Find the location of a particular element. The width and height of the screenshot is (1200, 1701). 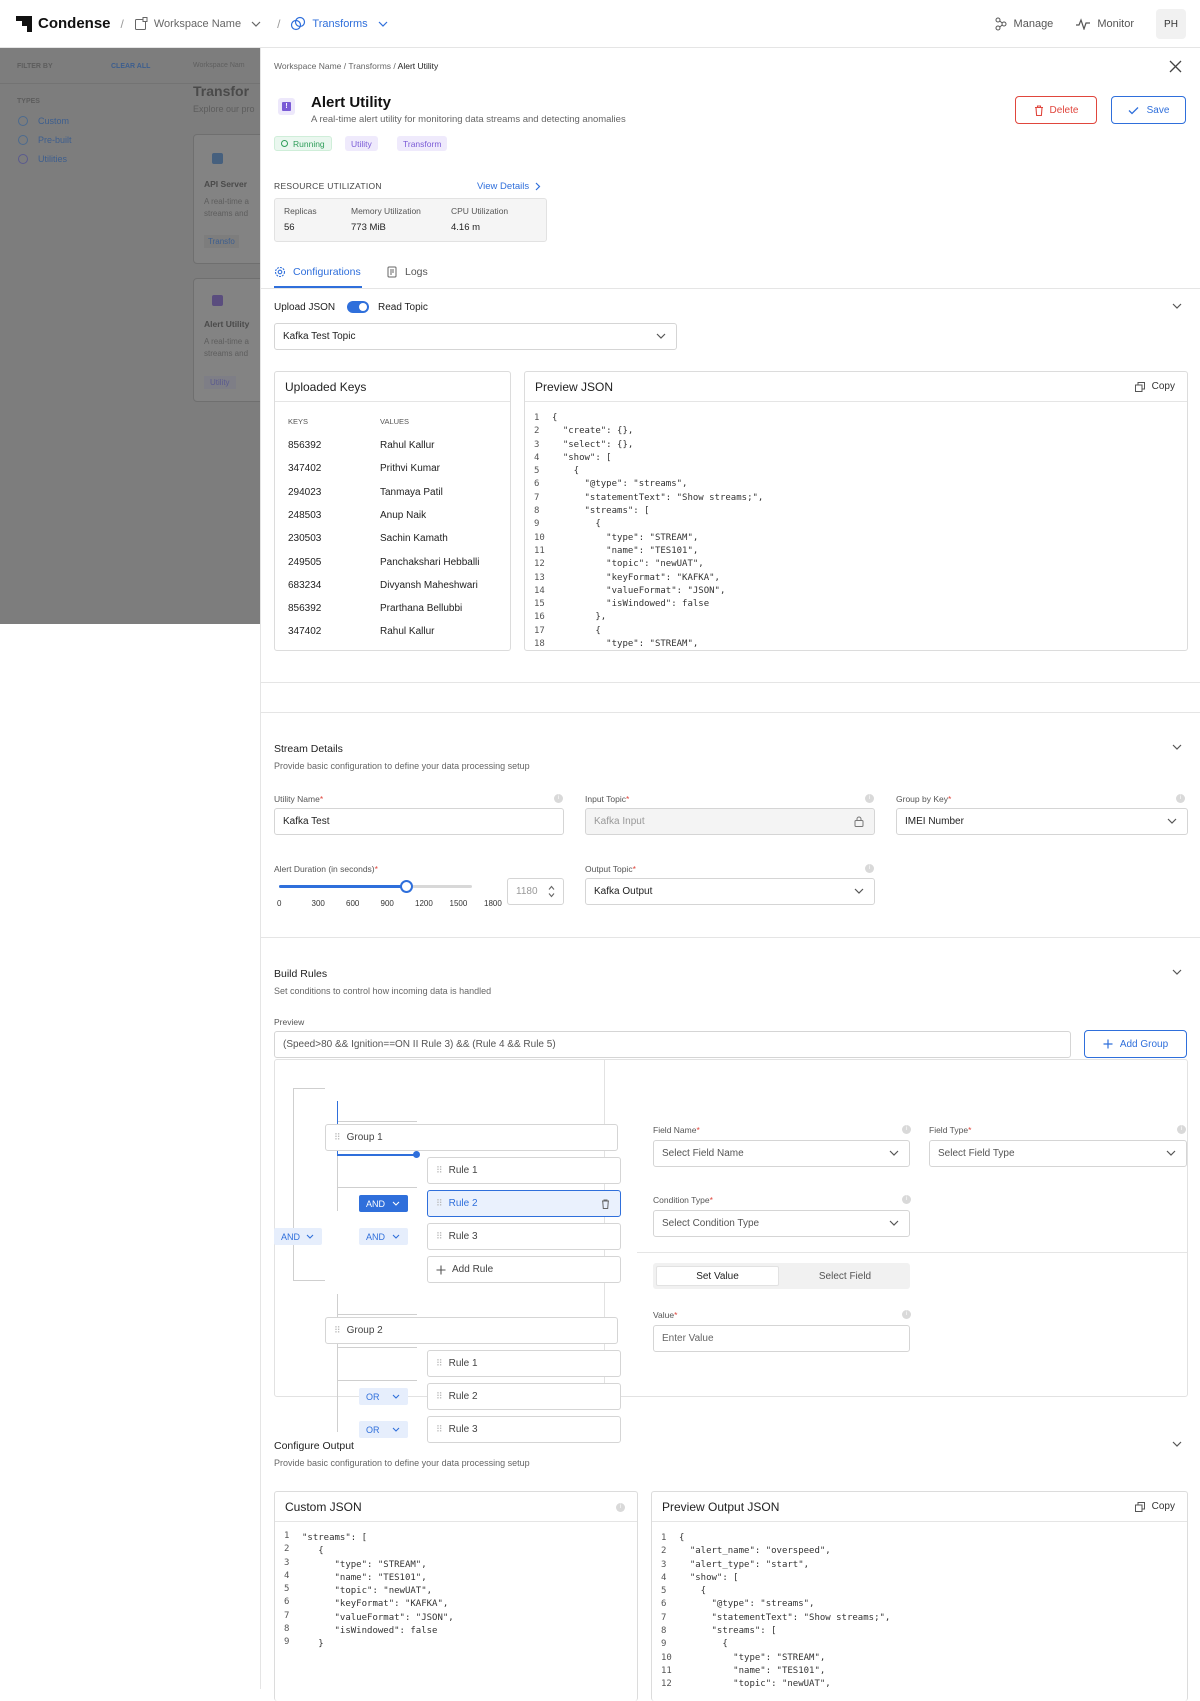

group-key-select: IMEI Number is located at coordinates (1042, 821).